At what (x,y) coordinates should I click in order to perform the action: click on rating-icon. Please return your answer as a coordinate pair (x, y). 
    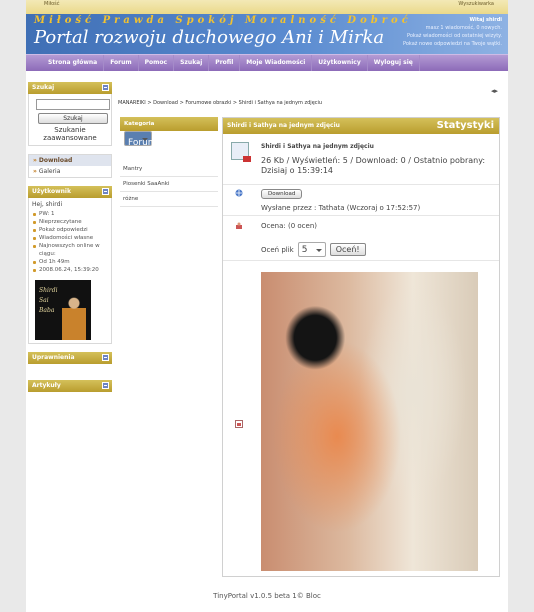
    Looking at the image, I should click on (239, 225).